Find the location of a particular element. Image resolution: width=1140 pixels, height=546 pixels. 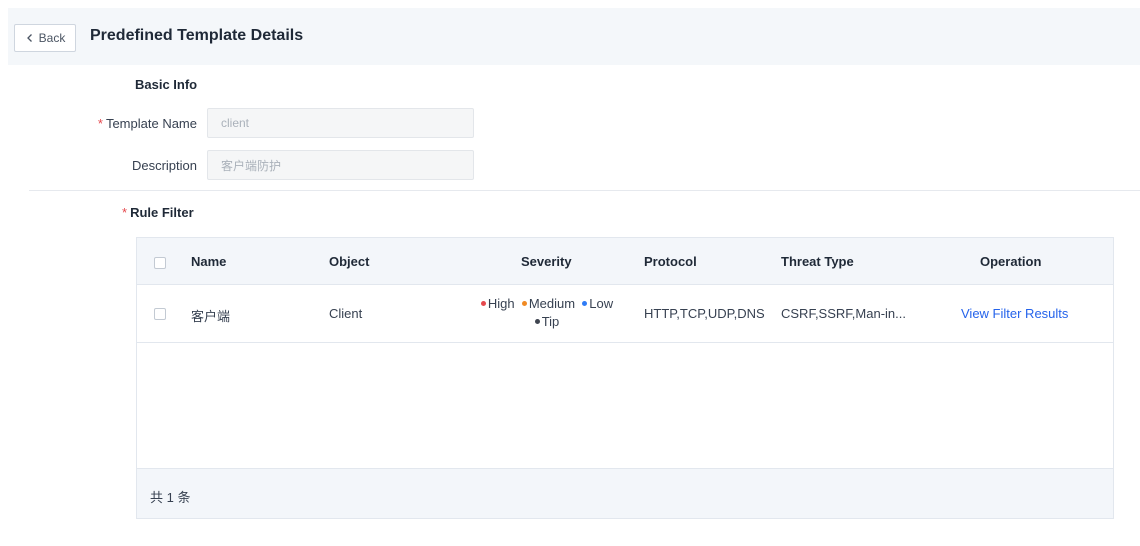

severity-low: Low is located at coordinates (597, 303).